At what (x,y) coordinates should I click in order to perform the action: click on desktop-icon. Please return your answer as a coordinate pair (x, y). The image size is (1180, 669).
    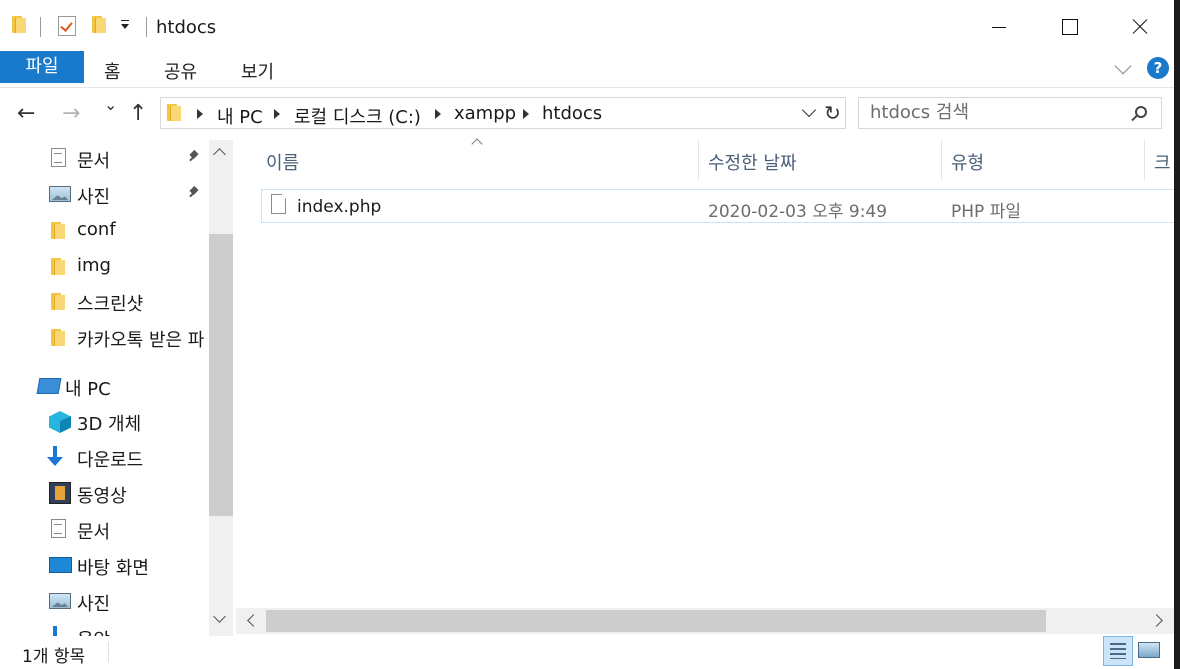
    Looking at the image, I should click on (60, 565).